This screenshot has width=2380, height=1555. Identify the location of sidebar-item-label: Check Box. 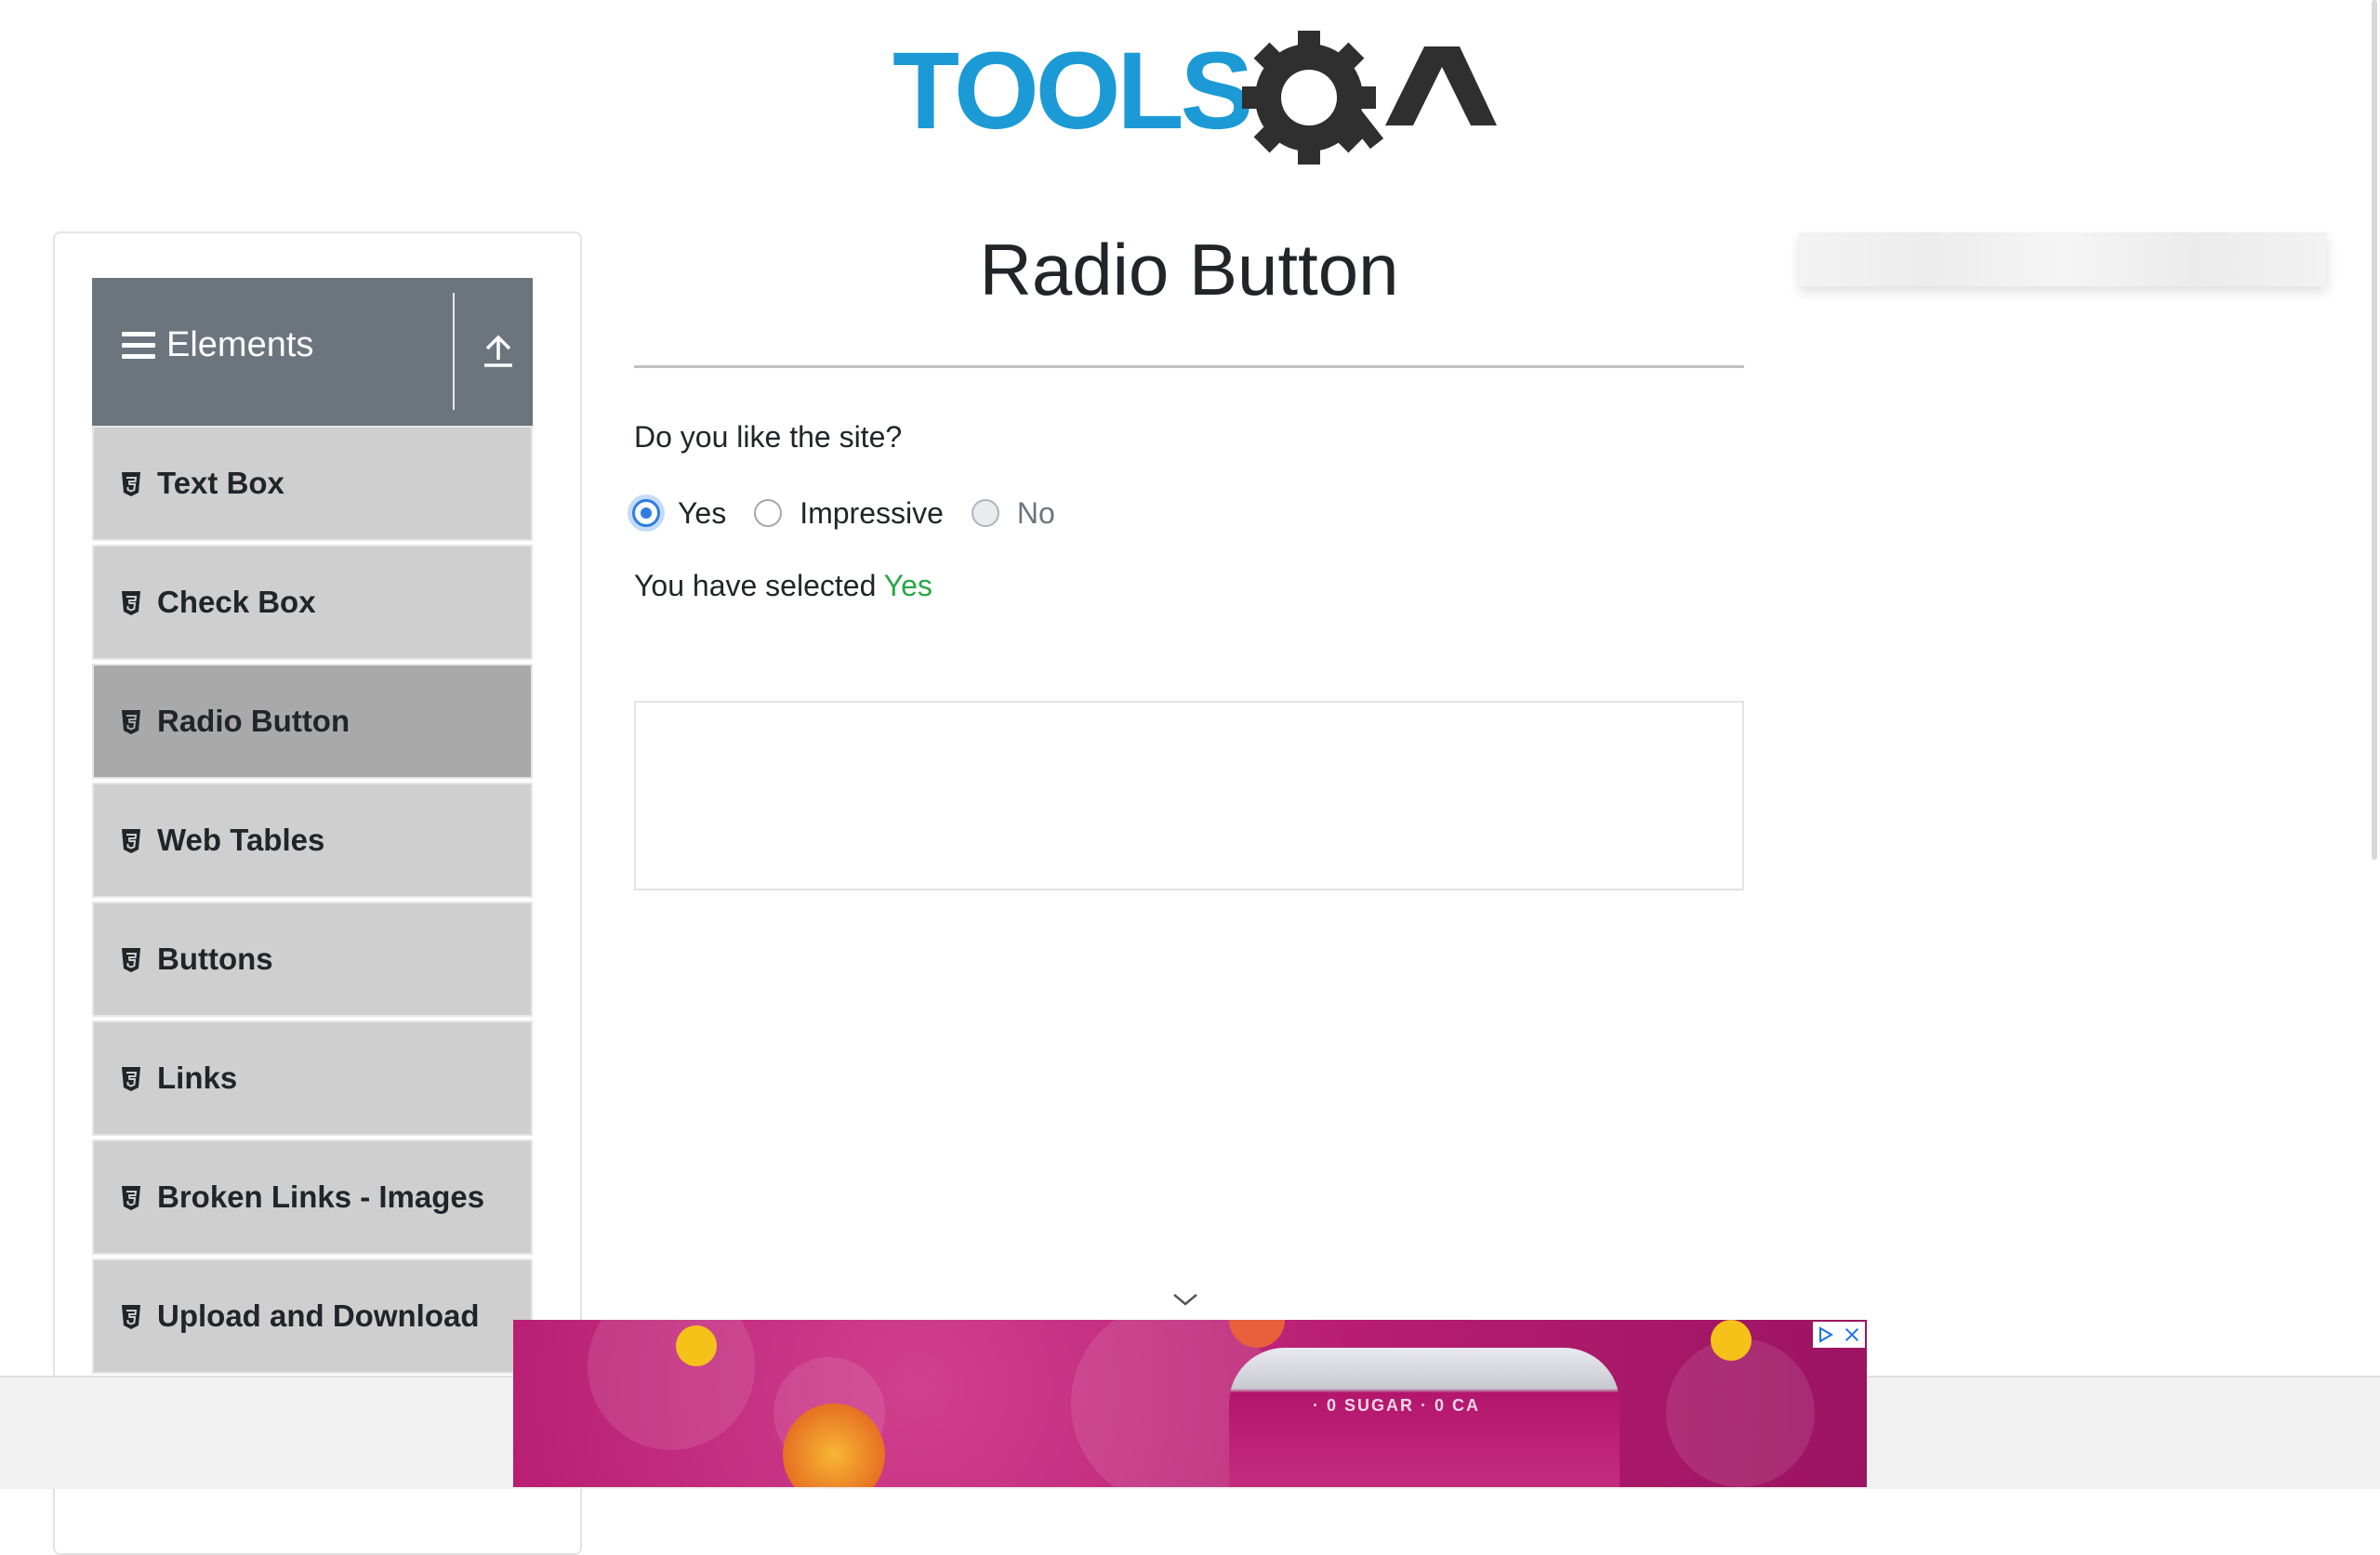
(236, 602).